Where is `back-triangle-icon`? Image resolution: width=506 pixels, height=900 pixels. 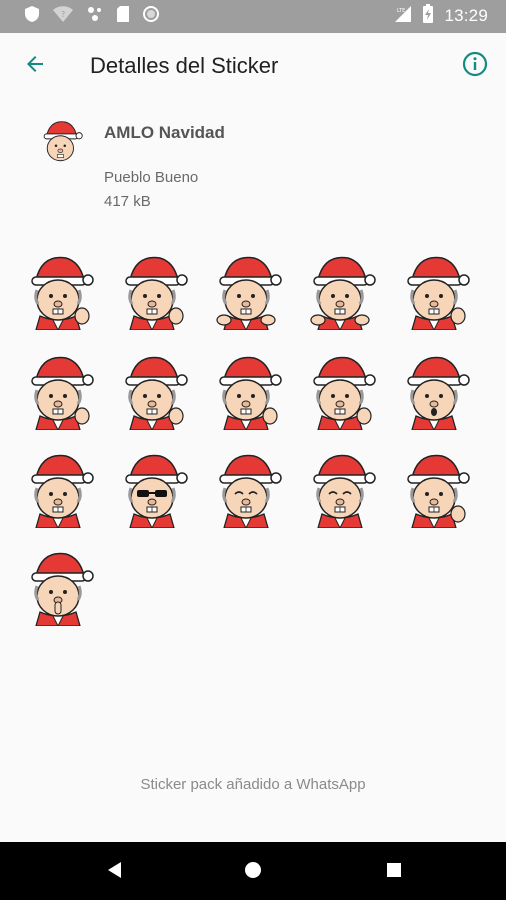
back-triangle-icon is located at coordinates (114, 872).